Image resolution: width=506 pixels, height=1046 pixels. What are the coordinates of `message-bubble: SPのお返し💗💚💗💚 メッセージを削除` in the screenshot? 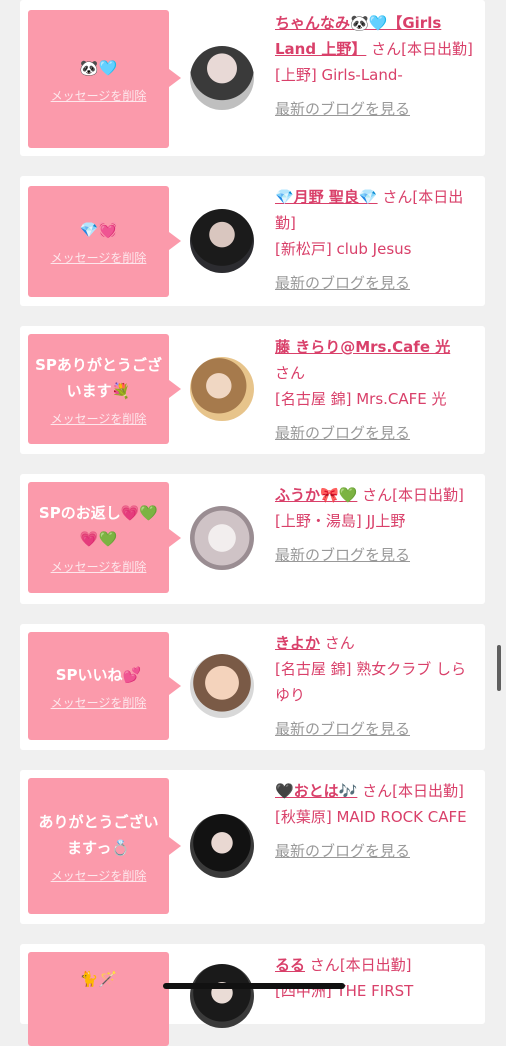 It's located at (98, 537).